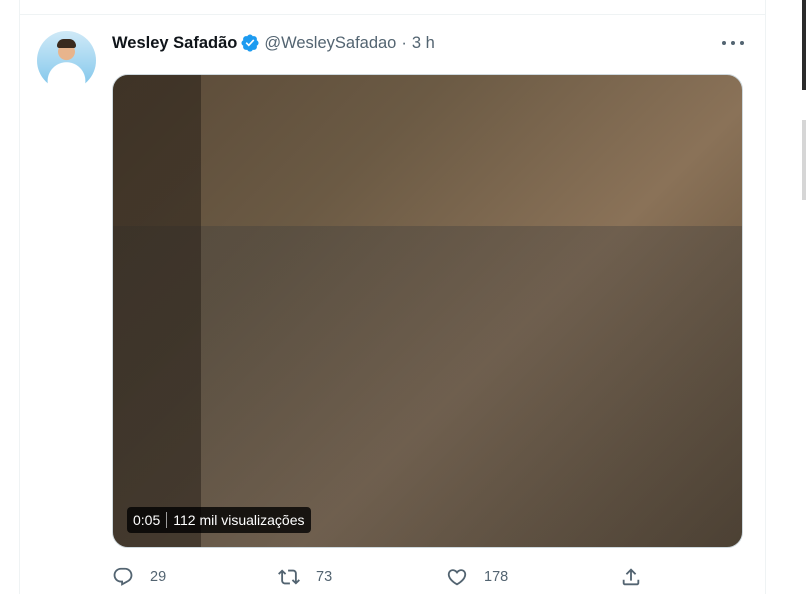 Image resolution: width=806 pixels, height=594 pixels. I want to click on avatar-hair, so click(66, 43).